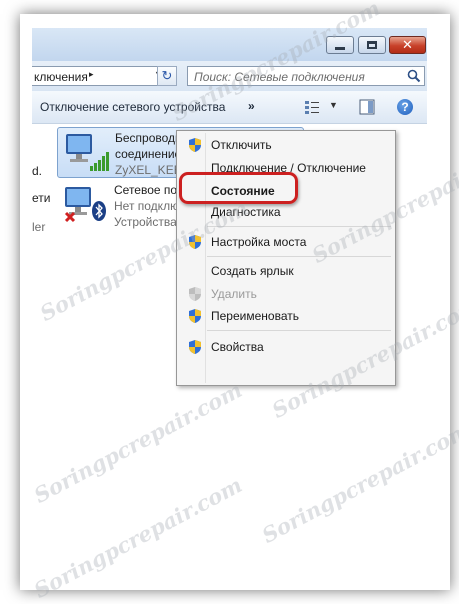 The height and width of the screenshot is (604, 459). What do you see at coordinates (148, 154) in the screenshot?
I see `connection-name-line2: соединение` at bounding box center [148, 154].